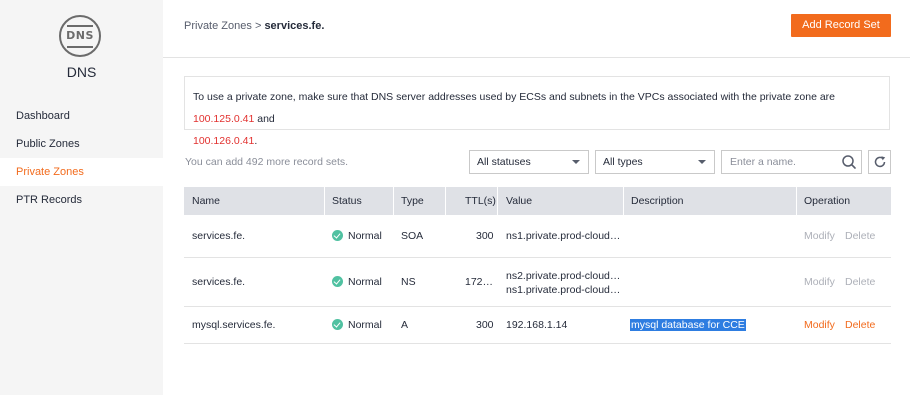  What do you see at coordinates (347, 201) in the screenshot?
I see `column-header-status: Status` at bounding box center [347, 201].